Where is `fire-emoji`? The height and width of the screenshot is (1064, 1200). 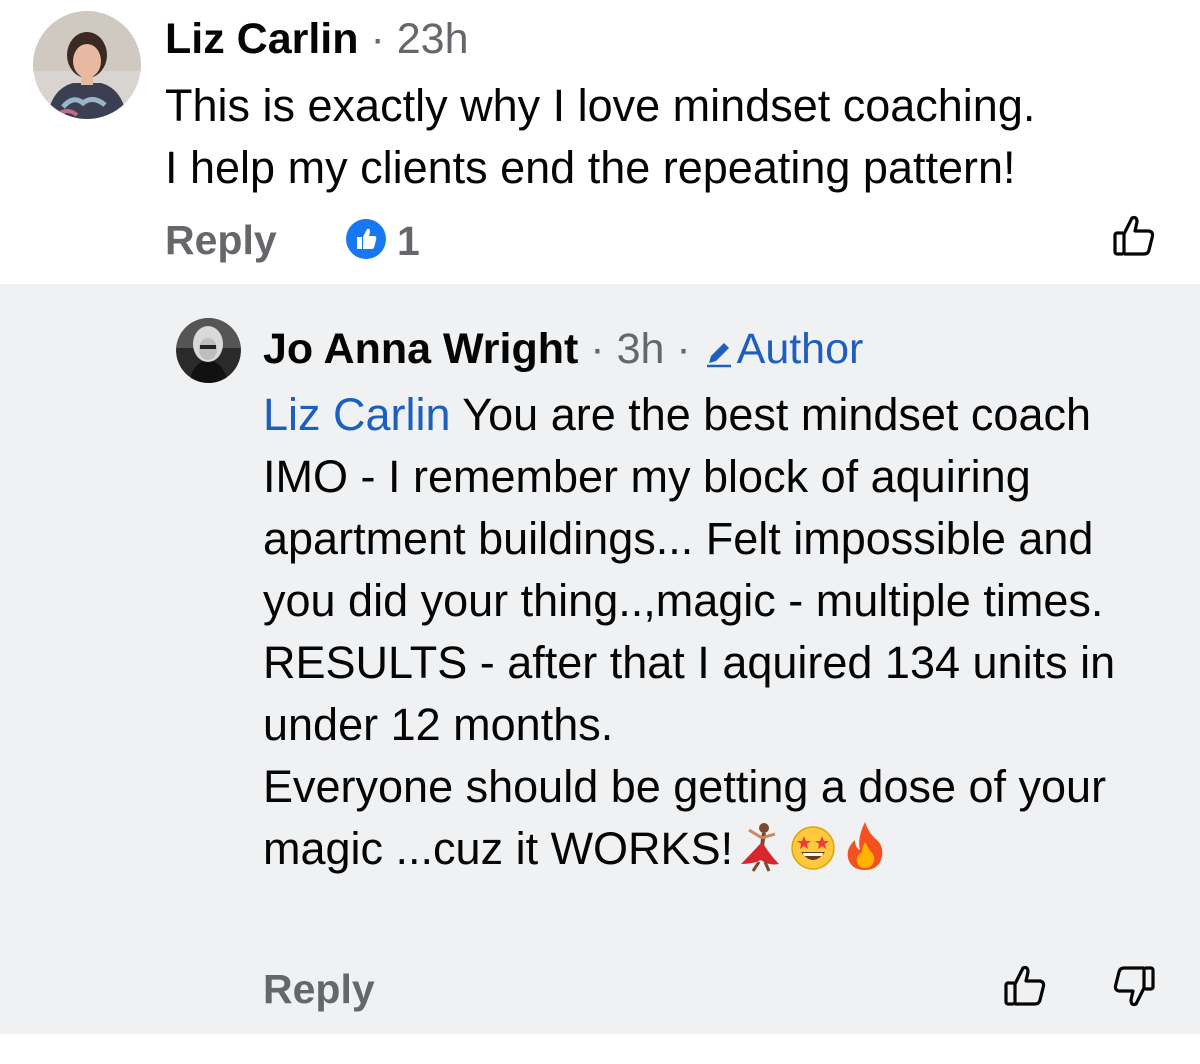 fire-emoji is located at coordinates (865, 854).